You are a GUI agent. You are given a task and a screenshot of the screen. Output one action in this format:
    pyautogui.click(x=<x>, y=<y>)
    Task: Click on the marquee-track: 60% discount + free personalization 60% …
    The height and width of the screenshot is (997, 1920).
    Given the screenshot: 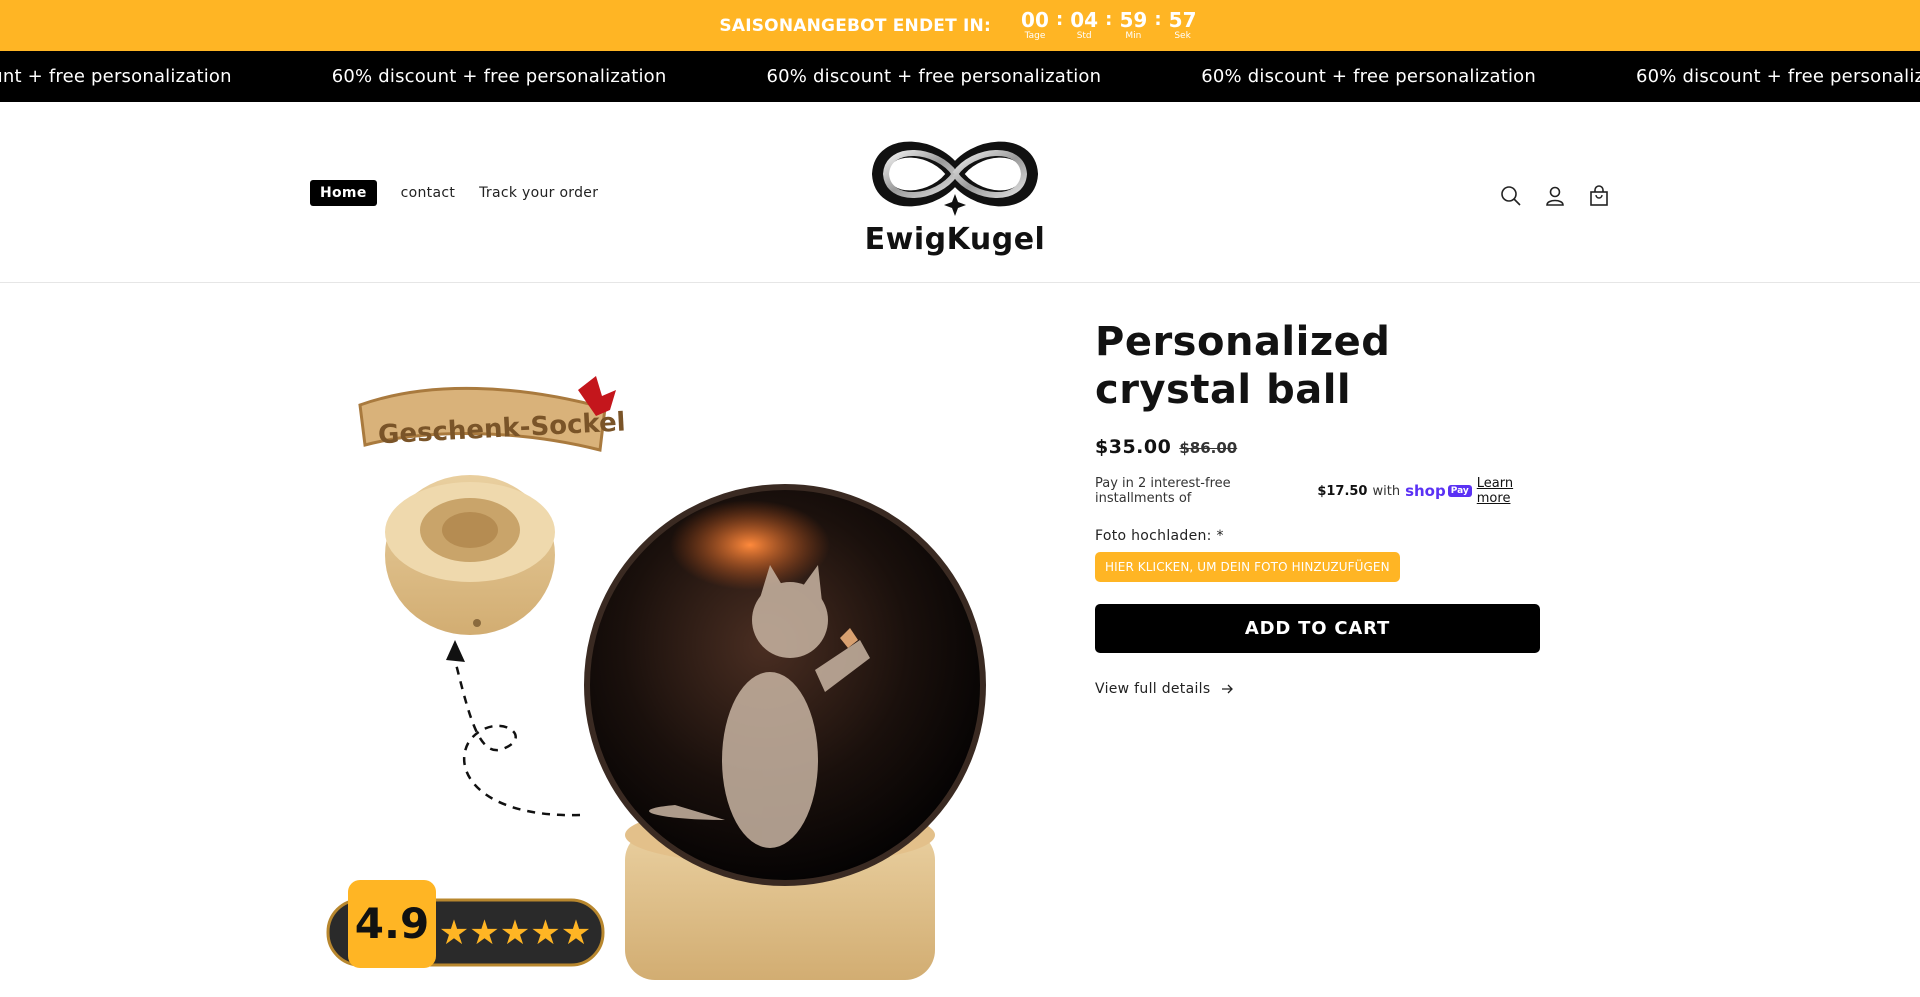 What is the action you would take?
    pyautogui.click(x=960, y=76)
    